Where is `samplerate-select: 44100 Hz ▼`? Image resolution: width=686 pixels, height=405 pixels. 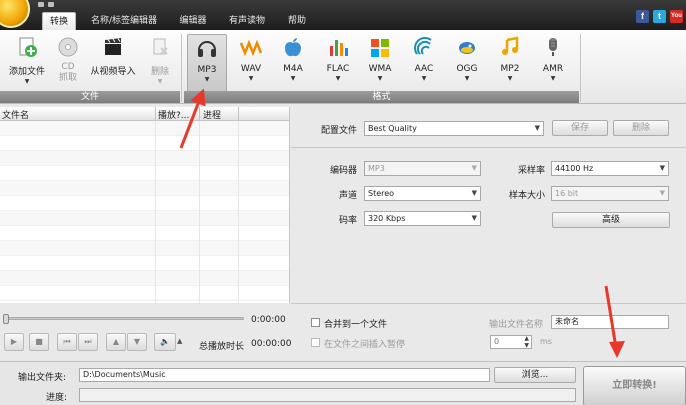
samplerate-select: 44100 Hz ▼ is located at coordinates (610, 168).